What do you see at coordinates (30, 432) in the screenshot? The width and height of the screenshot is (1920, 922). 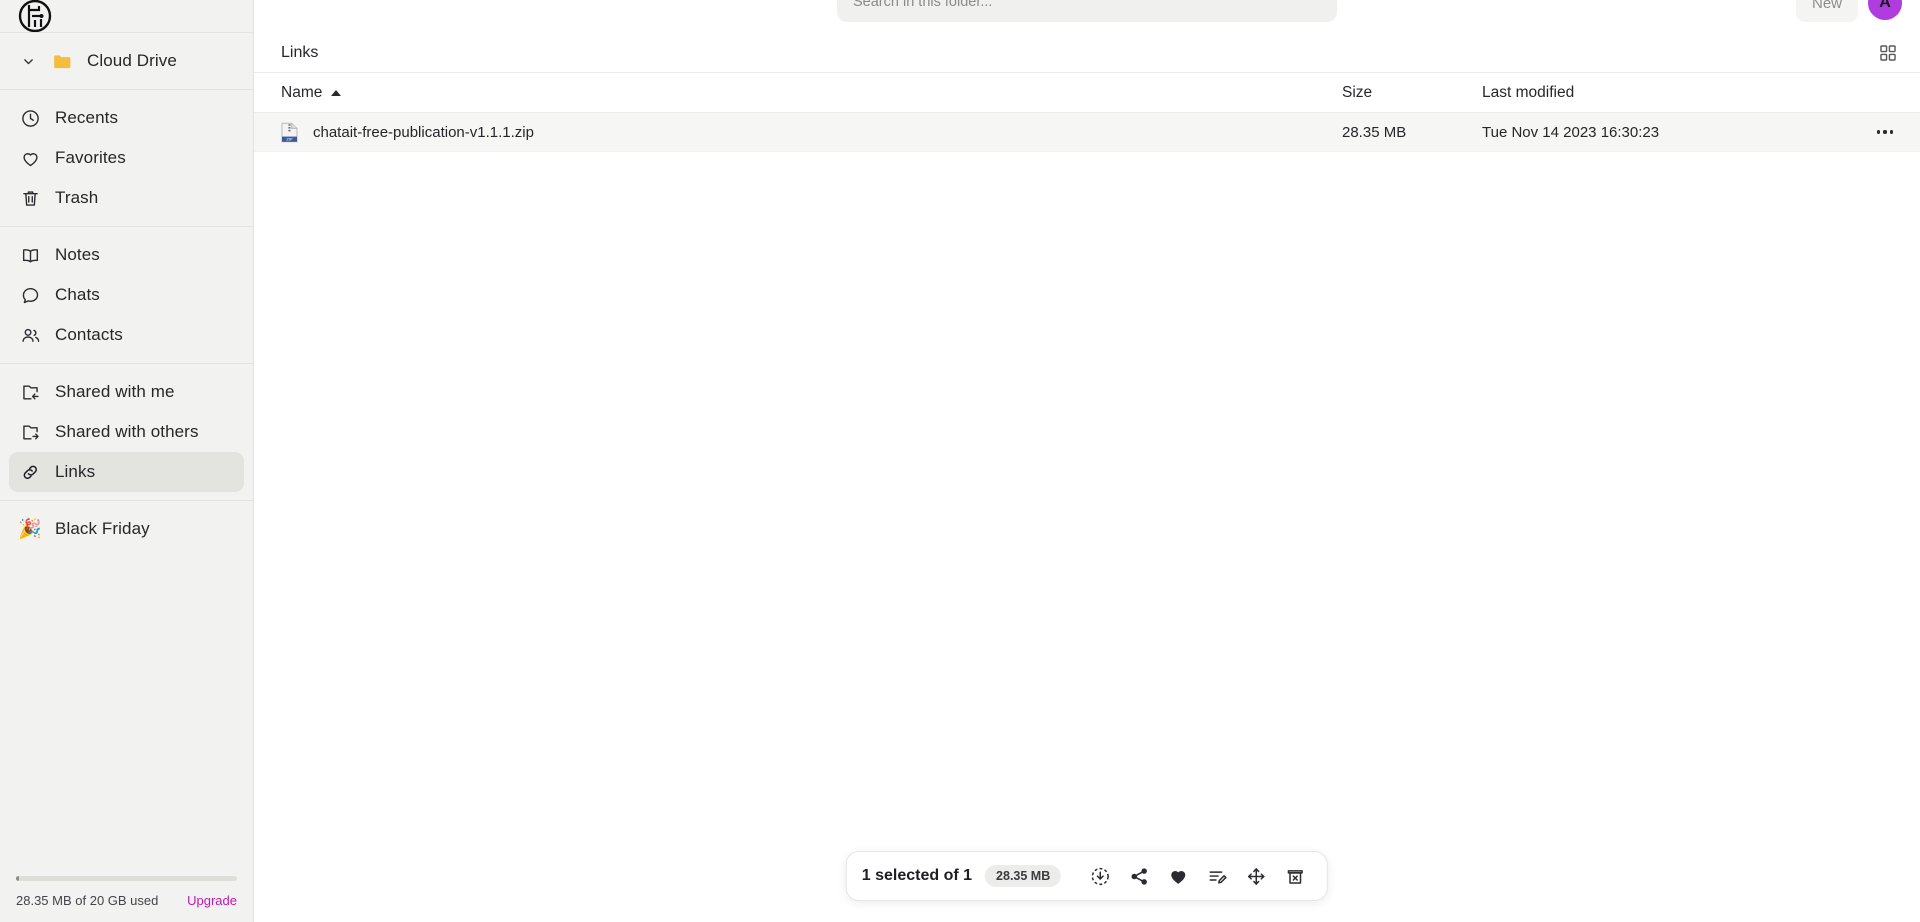 I see `folder-out-icon` at bounding box center [30, 432].